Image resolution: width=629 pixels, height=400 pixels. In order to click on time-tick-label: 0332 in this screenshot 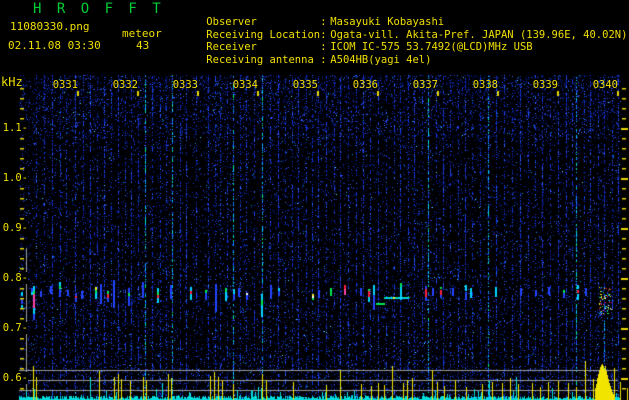, I will do `click(125, 85)`.